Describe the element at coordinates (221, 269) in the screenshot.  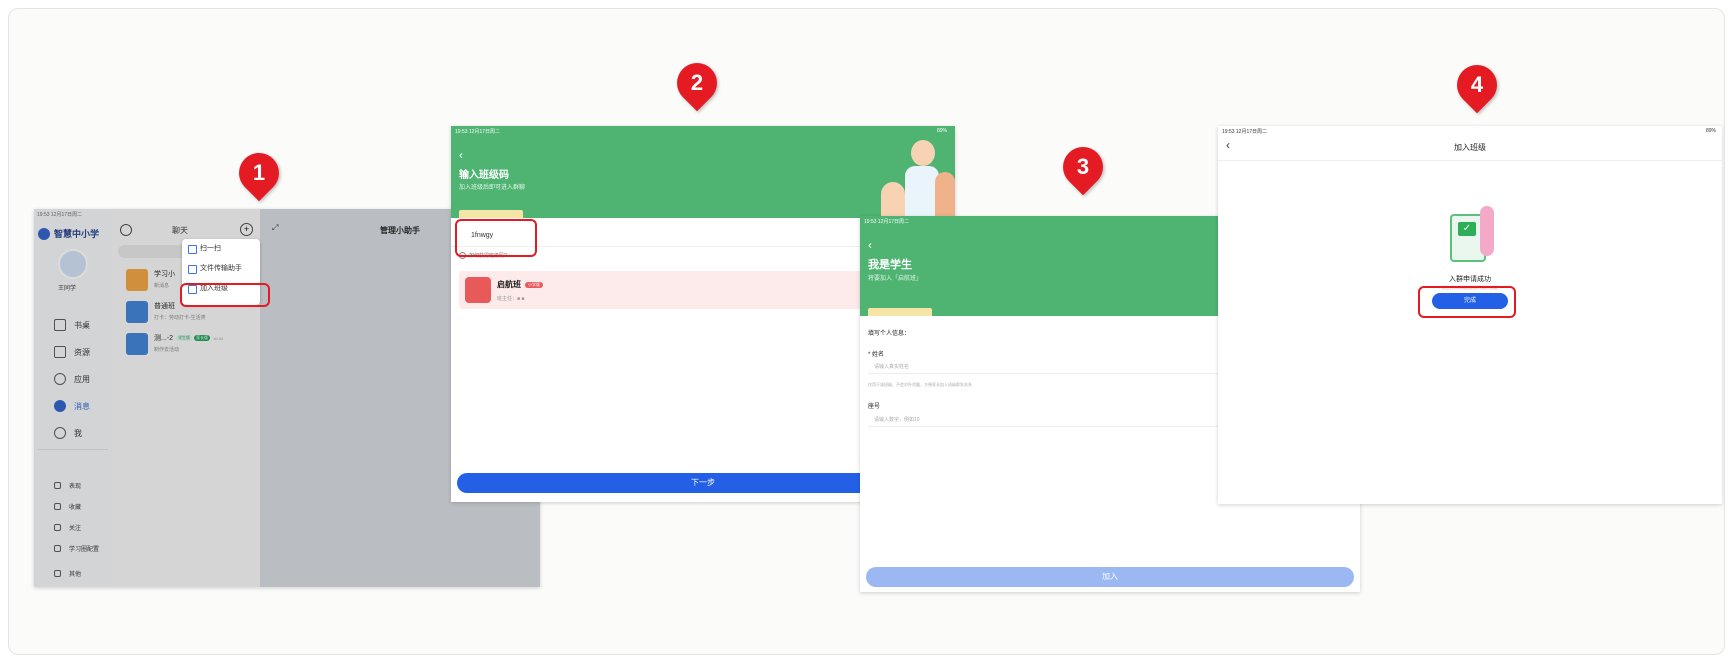
I see `menu-item-file-transfer: 文件传输助手` at that location.